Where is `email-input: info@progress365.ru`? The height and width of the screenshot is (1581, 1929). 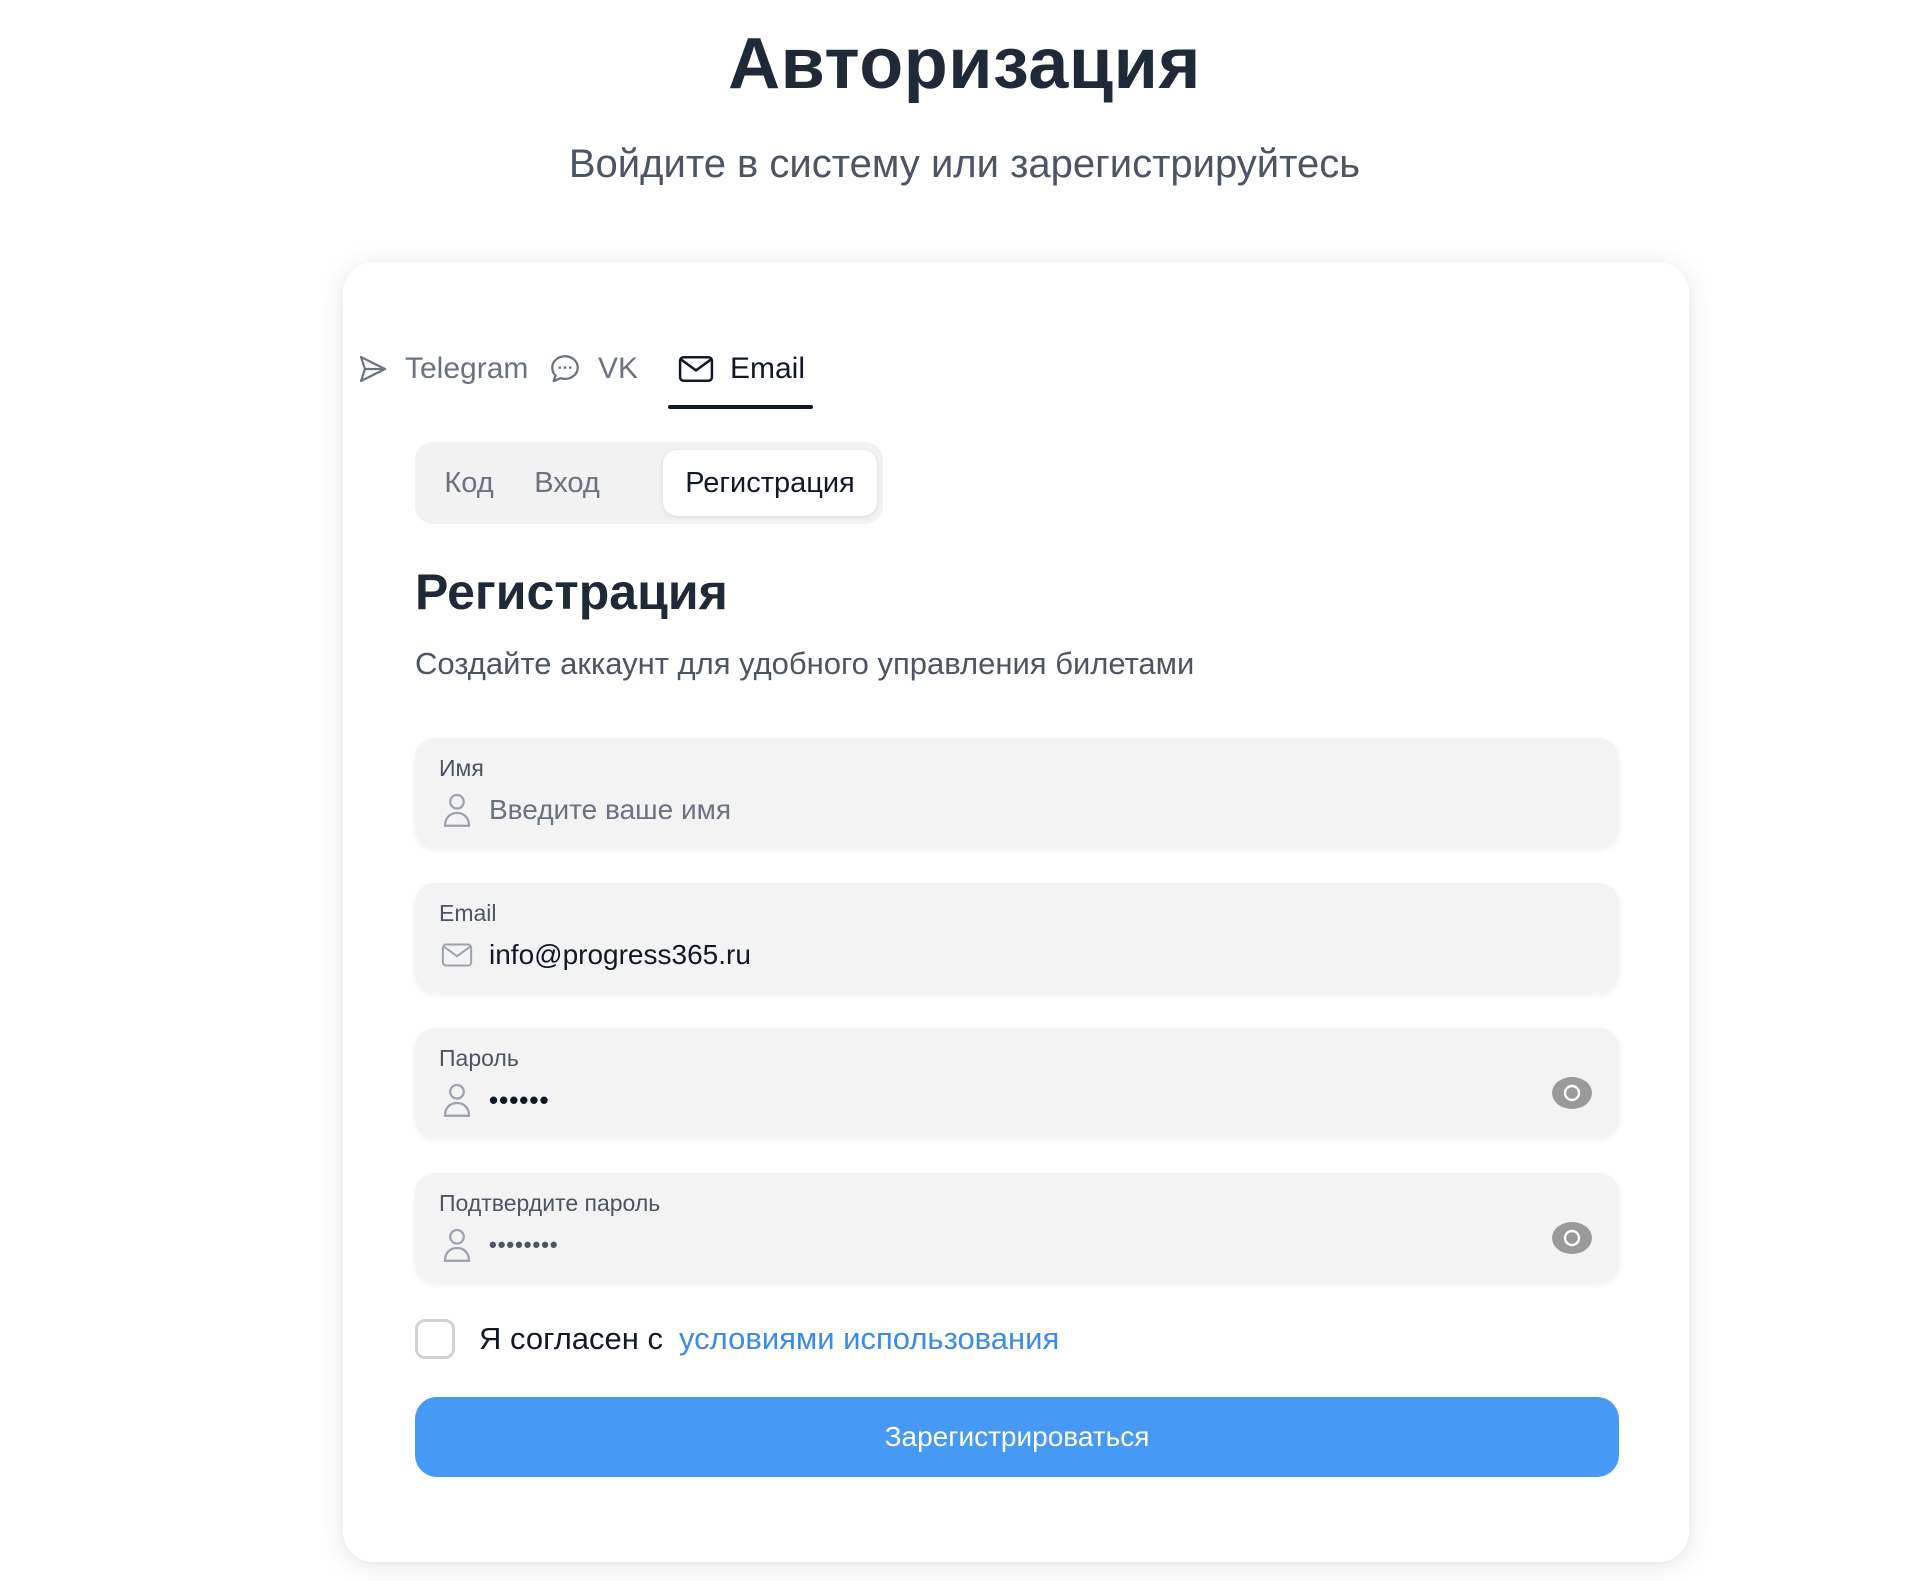
email-input: info@progress365.ru is located at coordinates (620, 955).